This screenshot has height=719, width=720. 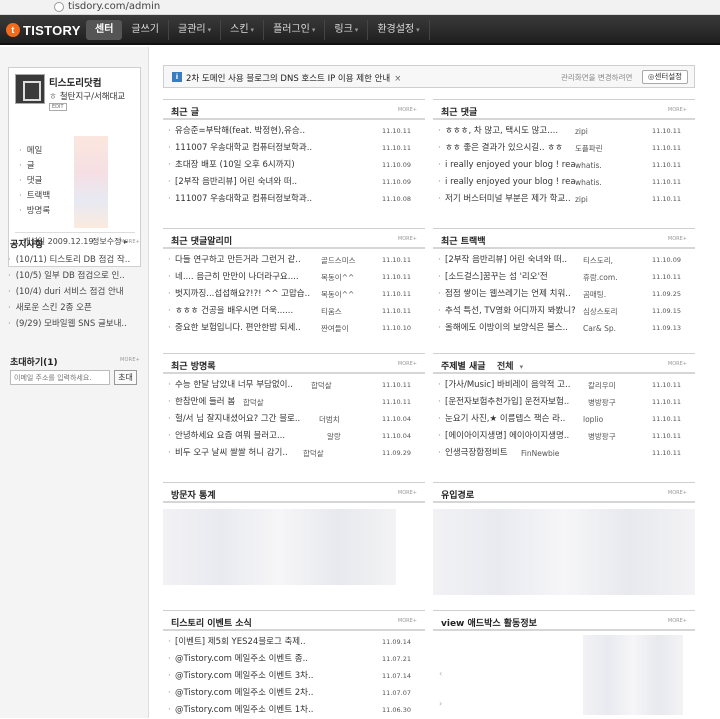 I want to click on menu-link: 링크 ▾, so click(x=347, y=30).